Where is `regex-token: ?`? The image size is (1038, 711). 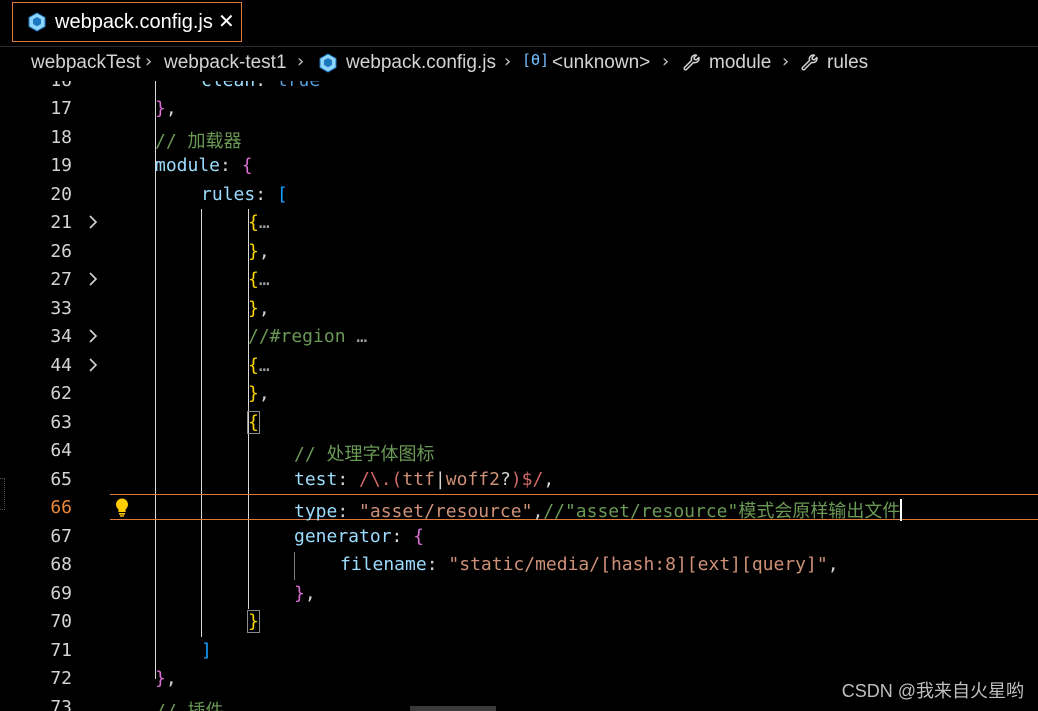
regex-token: ? is located at coordinates (505, 479).